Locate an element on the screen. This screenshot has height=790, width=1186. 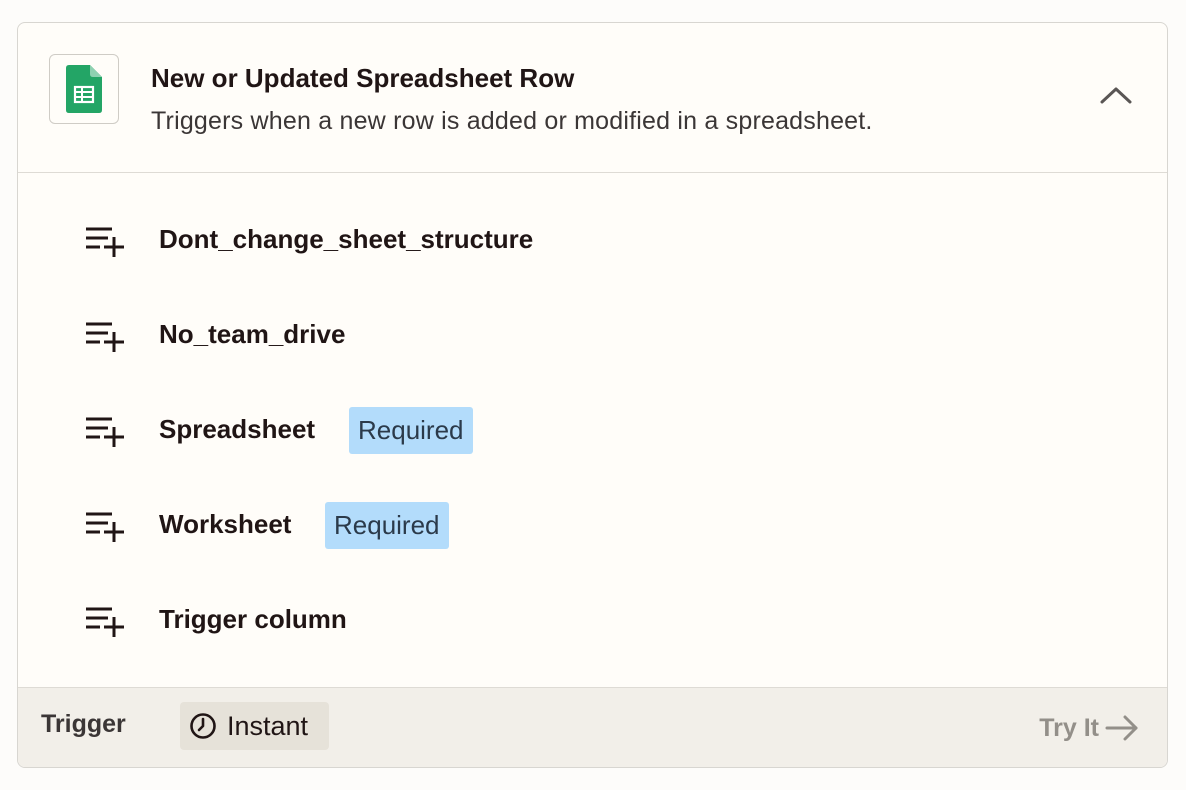
field-label: No_team_drive is located at coordinates (252, 334).